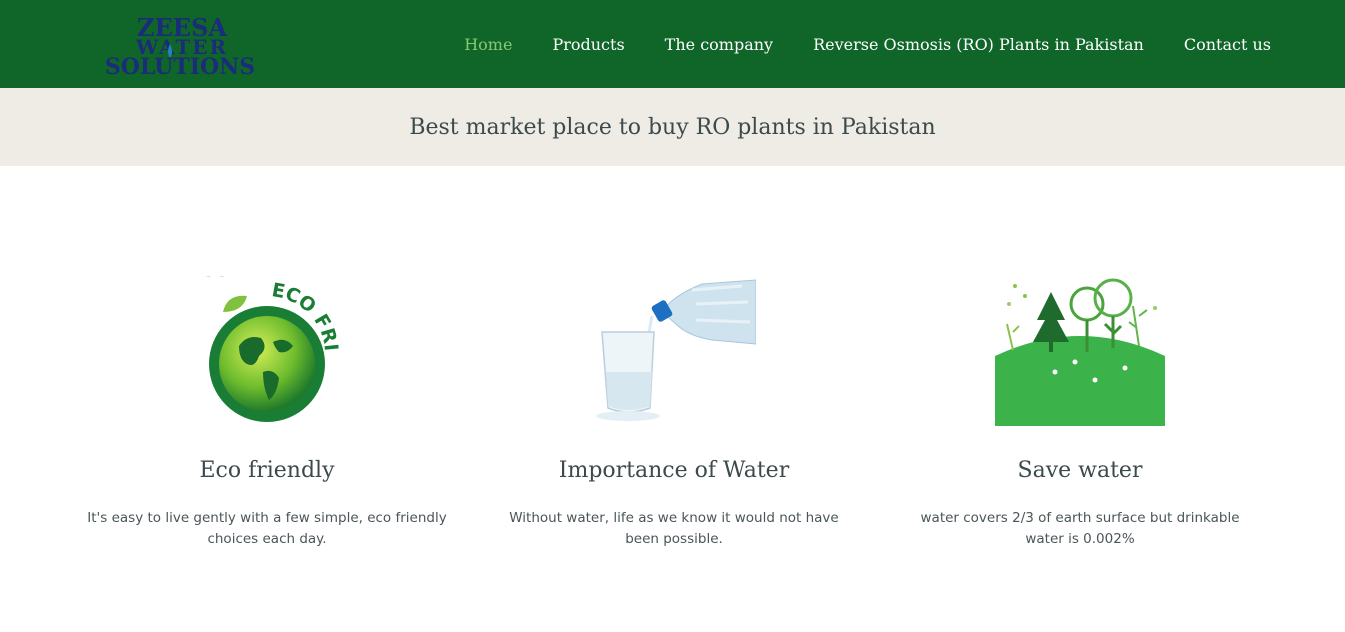 The image size is (1345, 632). I want to click on feature-title: Importance of Water, so click(674, 470).